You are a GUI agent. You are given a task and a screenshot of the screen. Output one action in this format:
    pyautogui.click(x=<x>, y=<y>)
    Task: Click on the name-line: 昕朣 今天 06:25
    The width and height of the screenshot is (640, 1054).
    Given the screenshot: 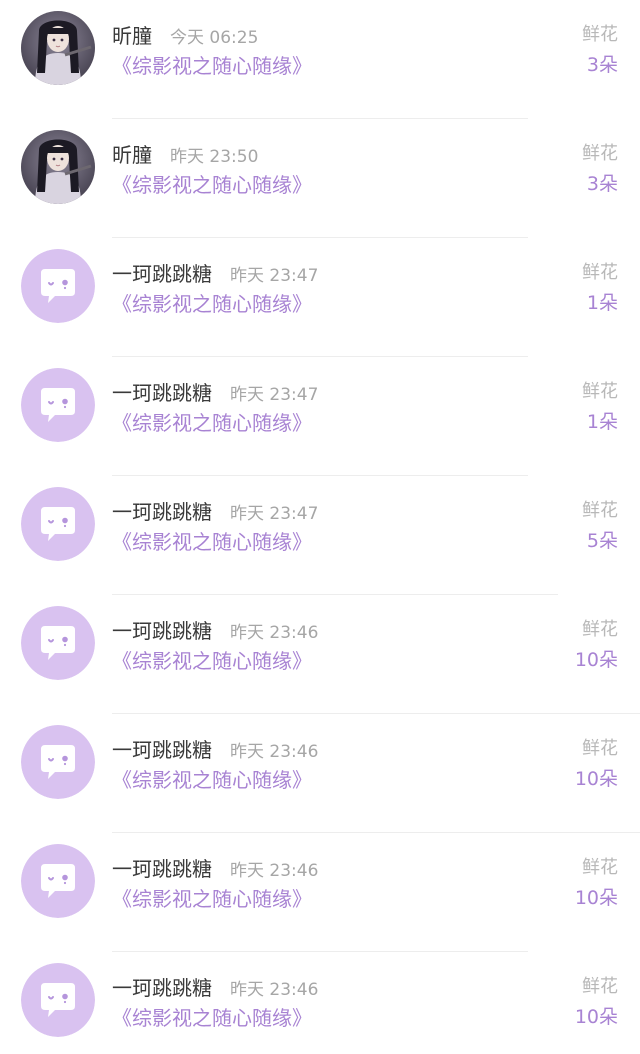 What is the action you would take?
    pyautogui.click(x=185, y=35)
    